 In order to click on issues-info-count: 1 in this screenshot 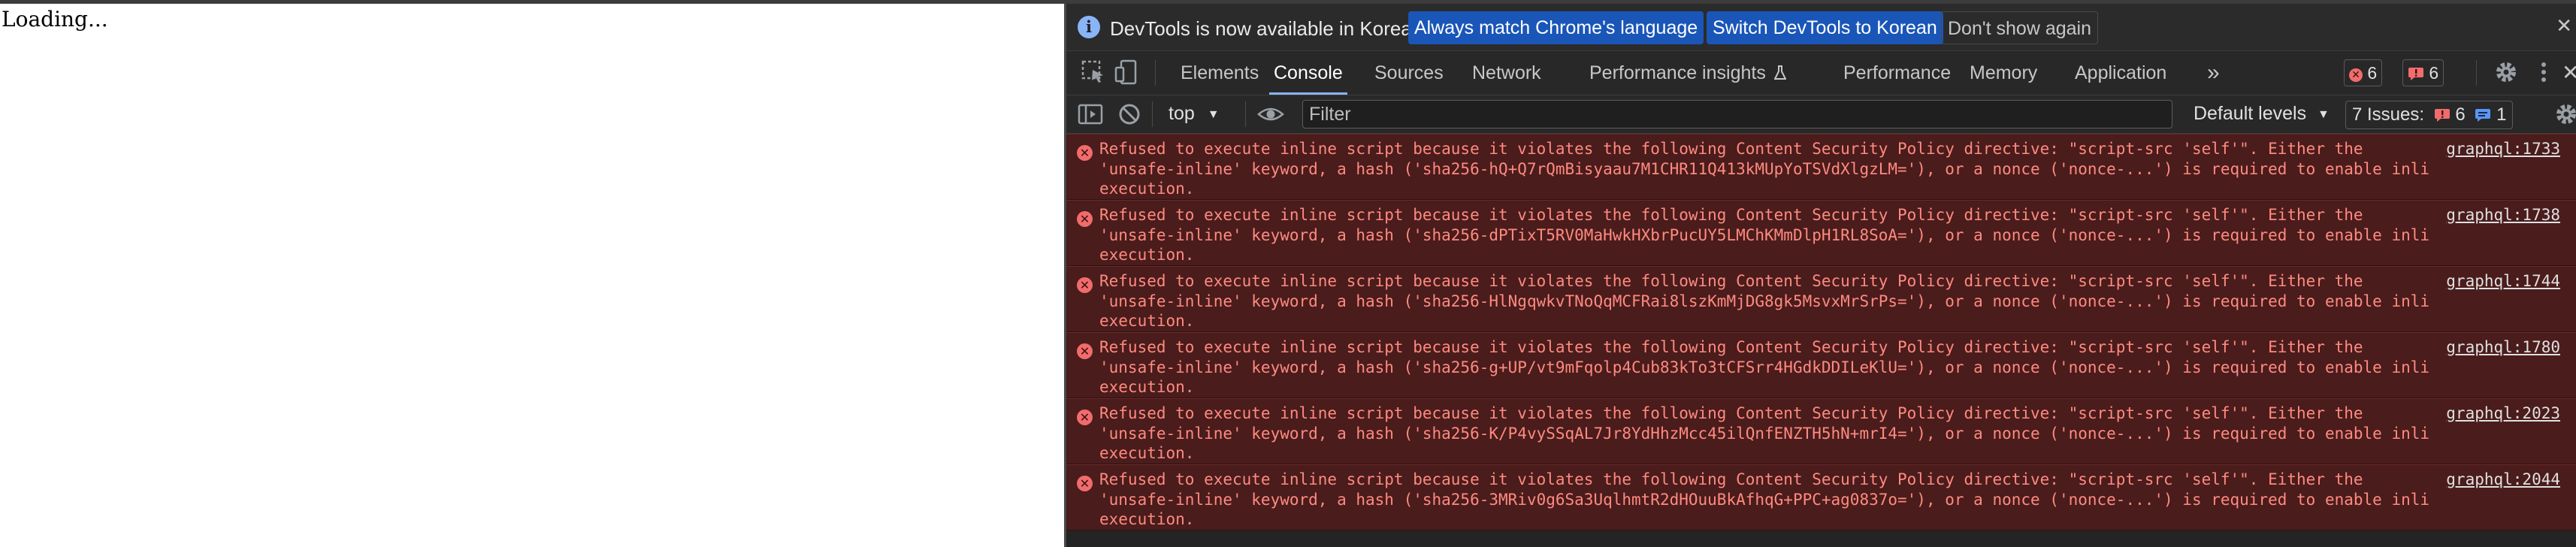, I will do `click(2501, 114)`.